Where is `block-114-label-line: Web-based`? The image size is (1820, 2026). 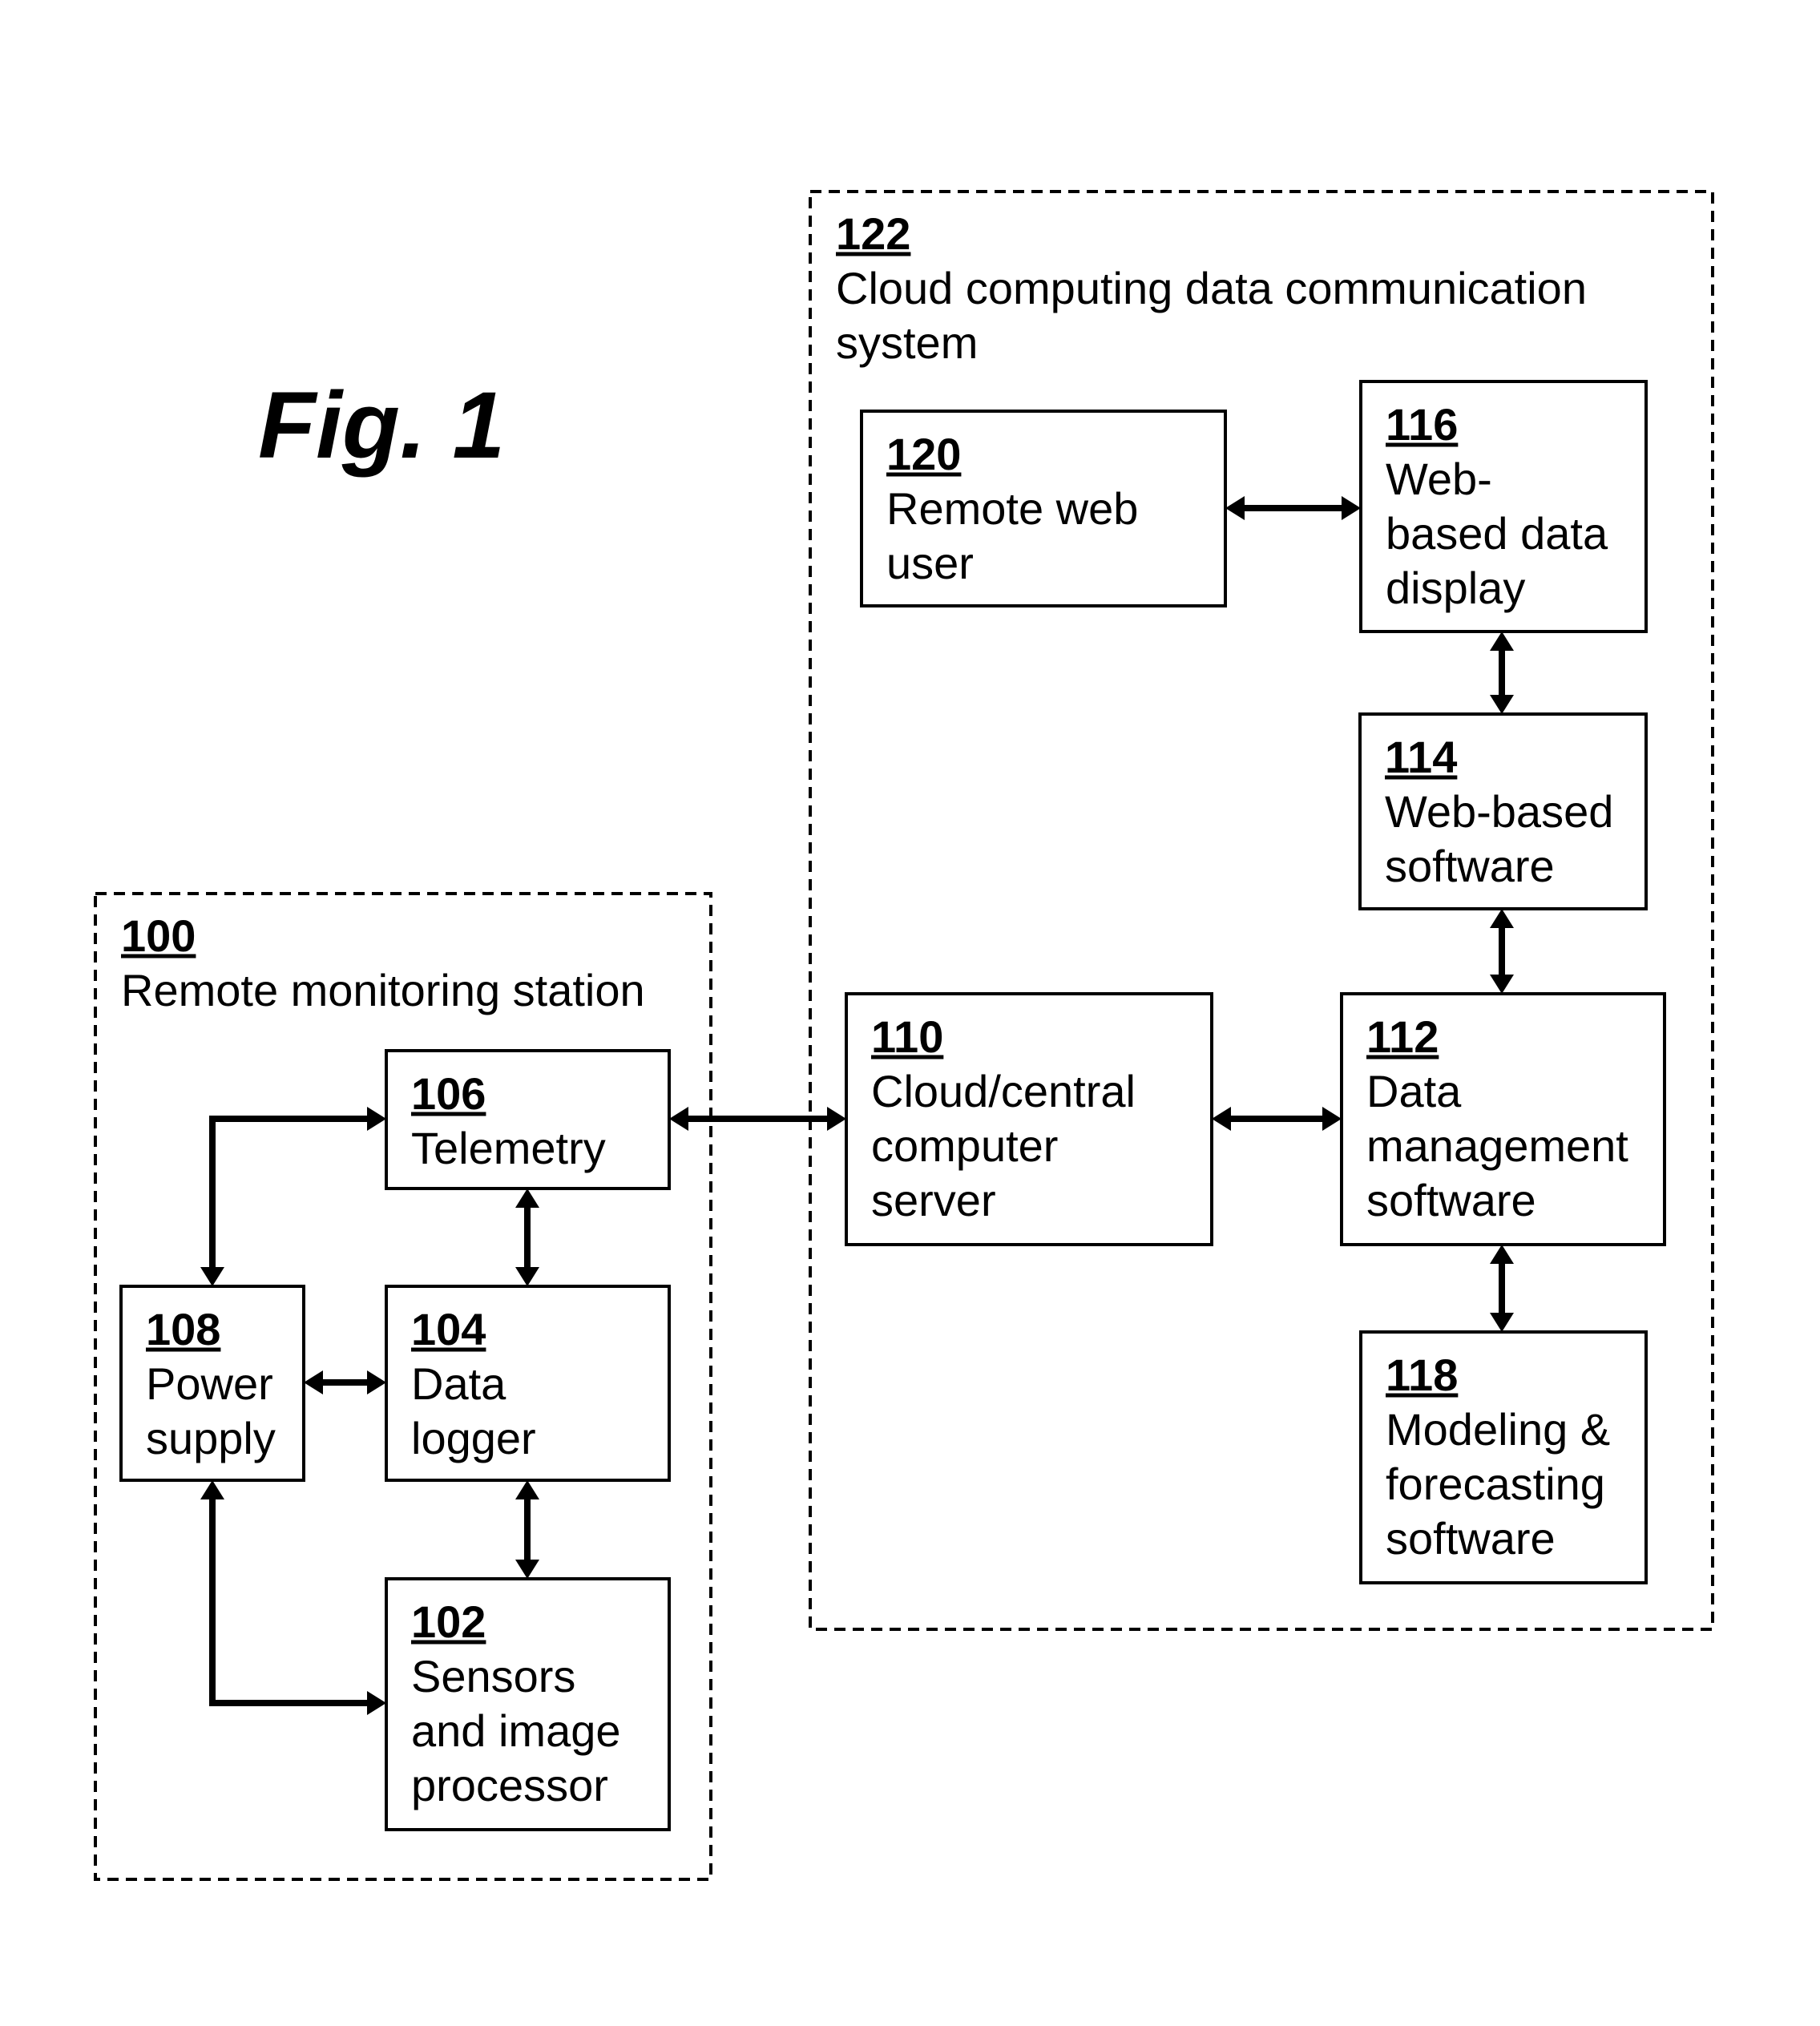
block-114-label-line: Web-based is located at coordinates (1499, 811).